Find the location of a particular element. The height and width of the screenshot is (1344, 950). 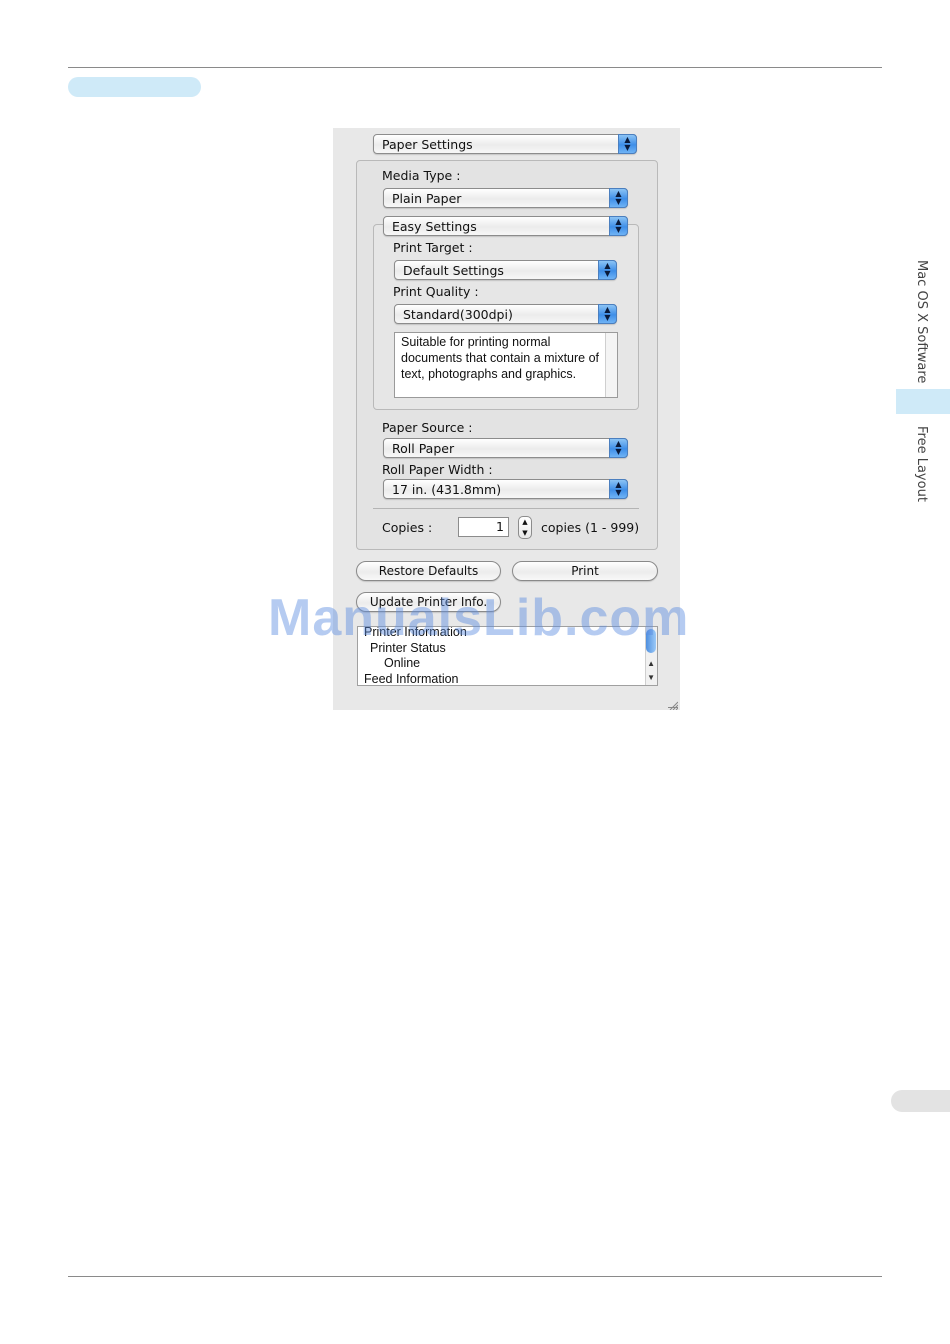

panel-popup: Paper Settings ▲ ▼ is located at coordinates (505, 144).